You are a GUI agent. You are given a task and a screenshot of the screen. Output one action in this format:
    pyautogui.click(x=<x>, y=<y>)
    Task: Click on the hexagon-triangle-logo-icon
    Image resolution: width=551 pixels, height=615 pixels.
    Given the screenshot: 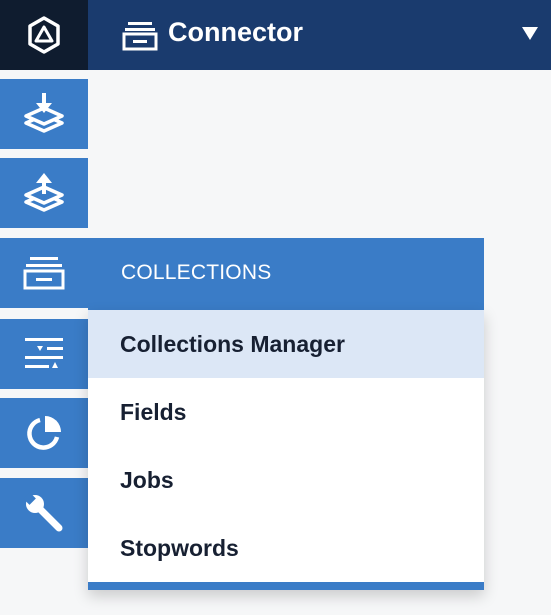 What is the action you would take?
    pyautogui.click(x=44, y=35)
    